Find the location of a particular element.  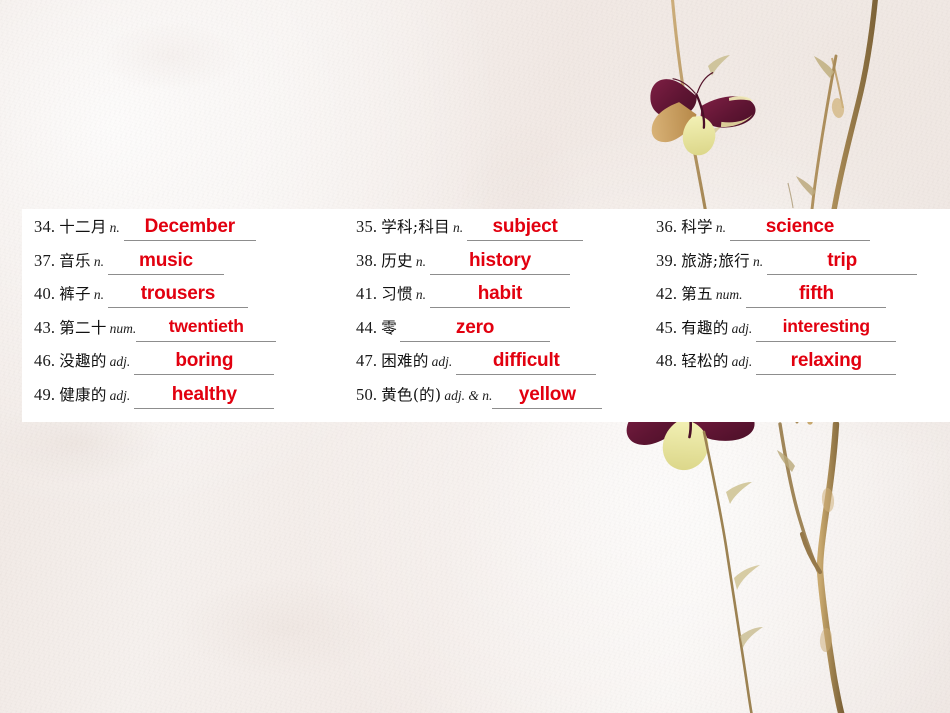

worksheet-item-34: 34. 十二月 n. December is located at coordinates (183, 229).